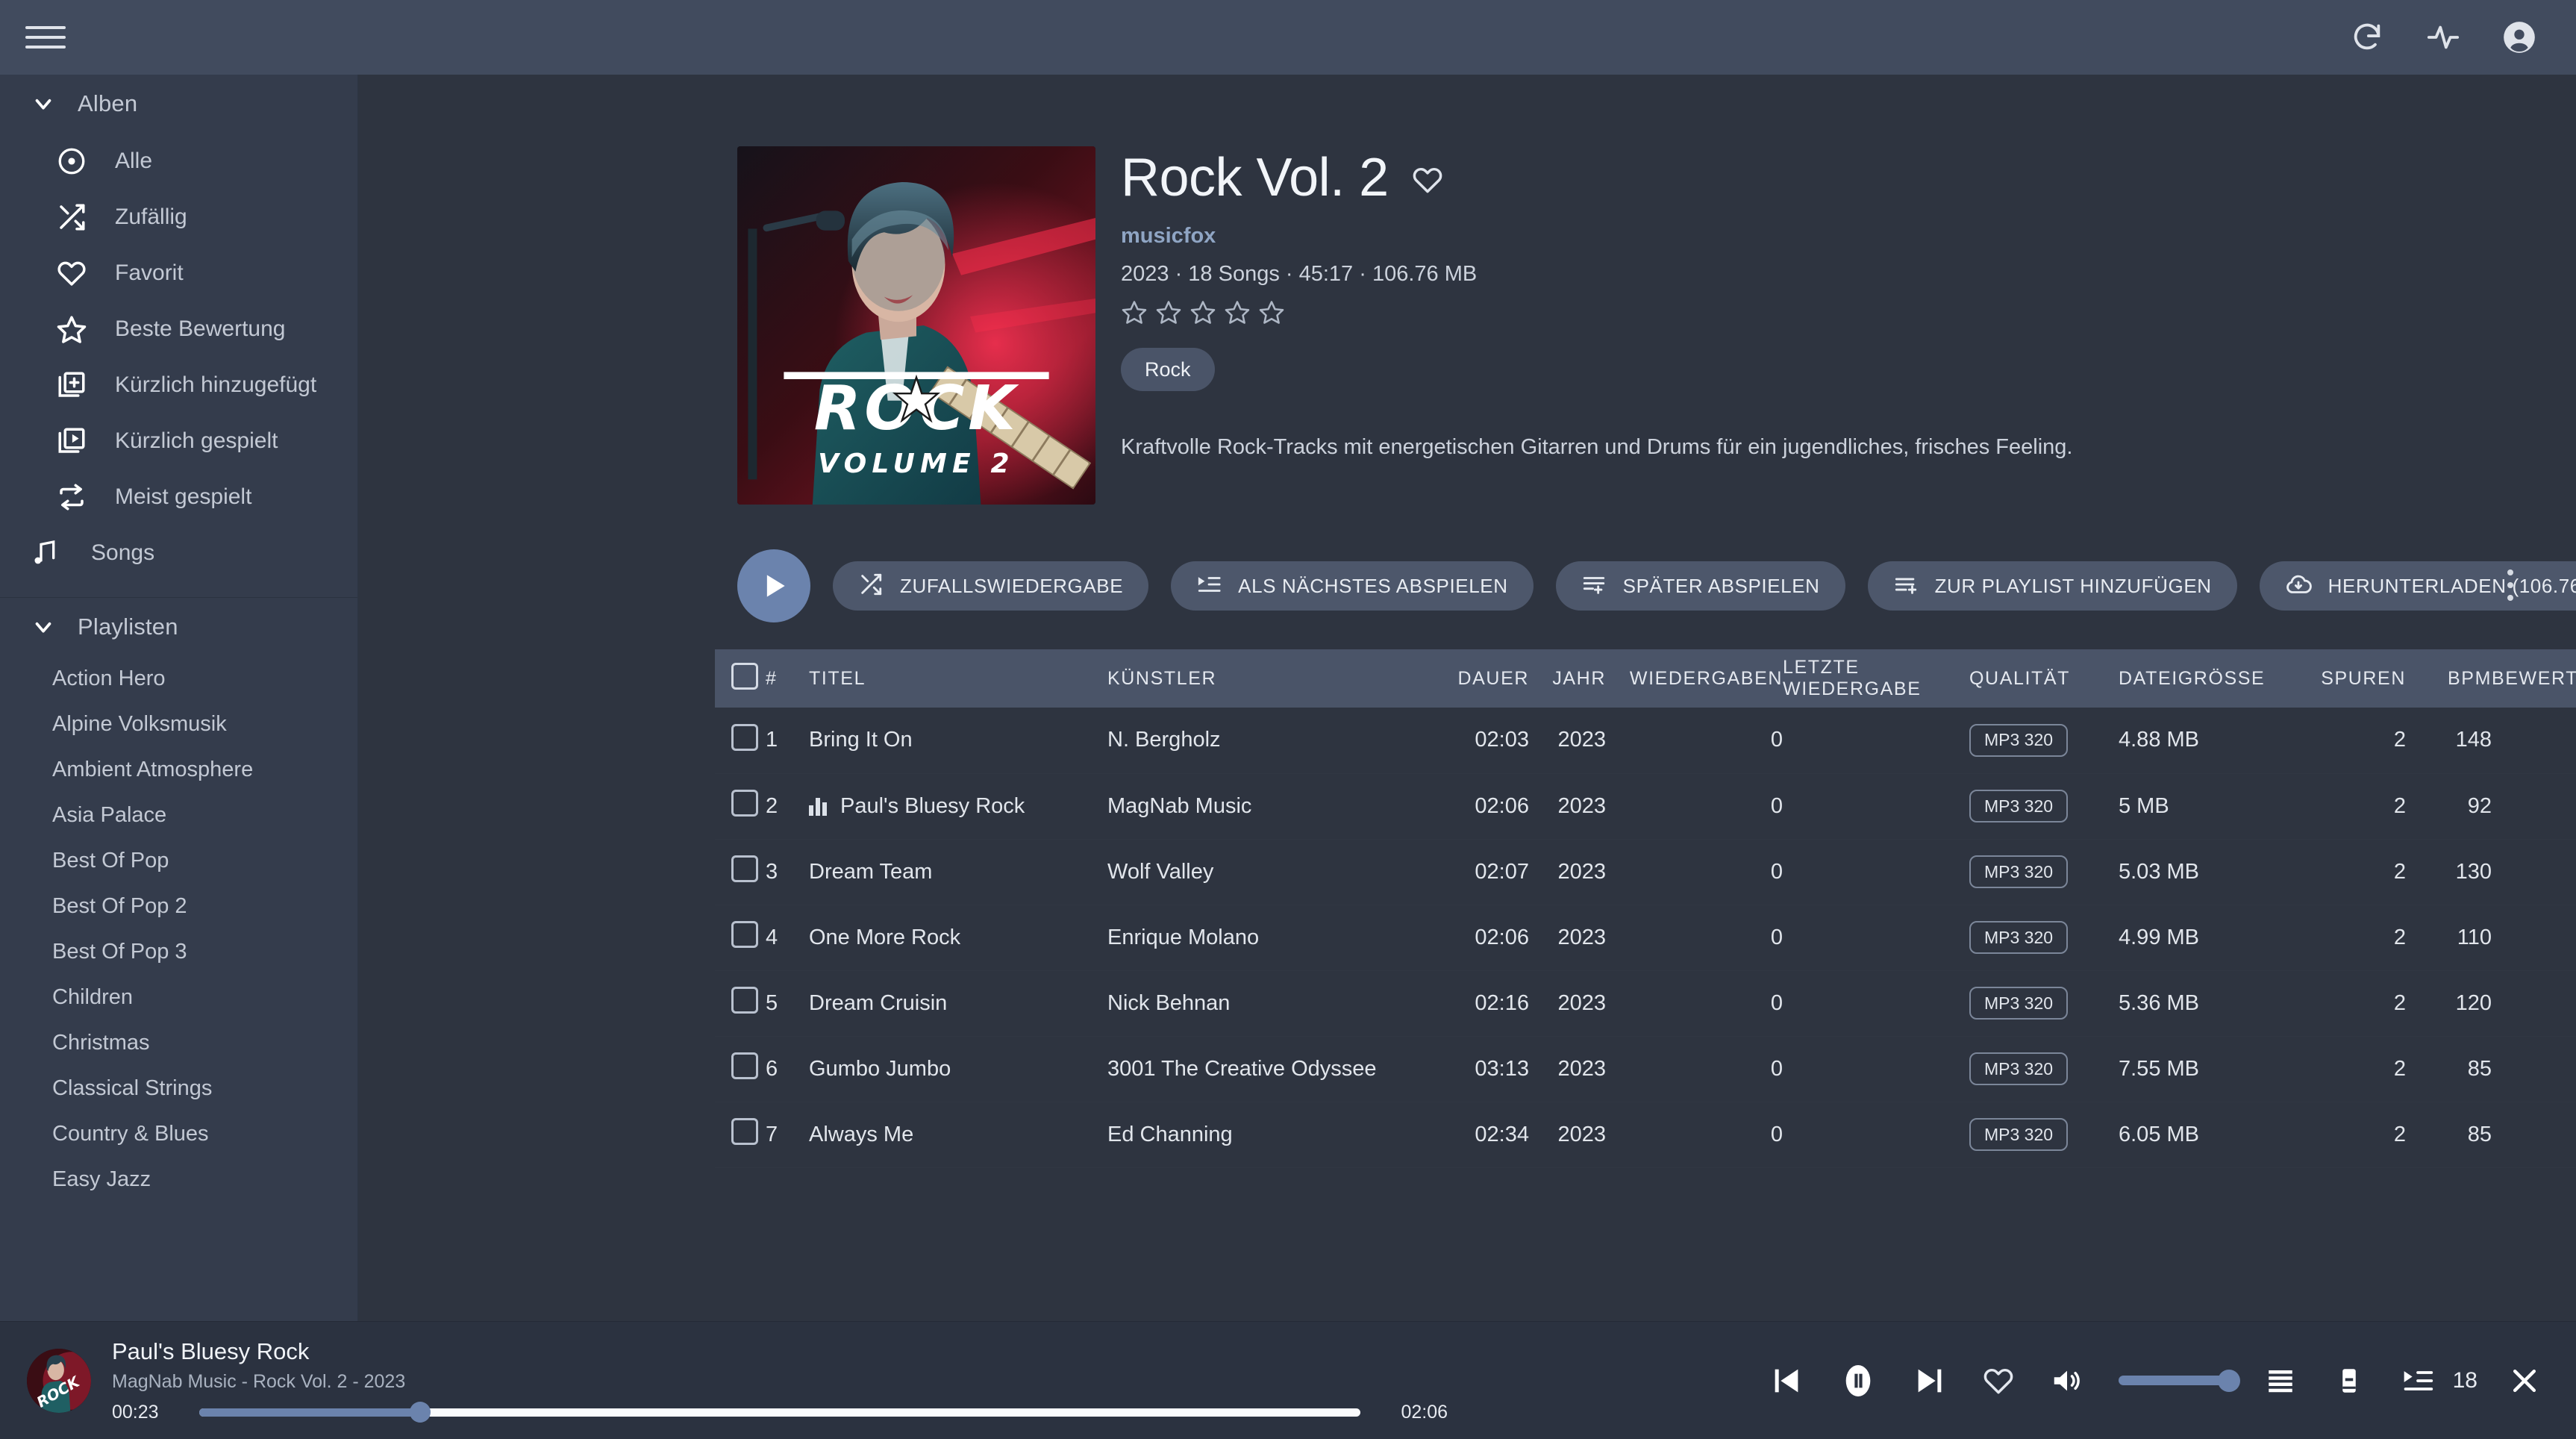 This screenshot has height=1439, width=2576. Describe the element at coordinates (2534, 678) in the screenshot. I see `column-header-rating: BEWERTUNG` at that location.